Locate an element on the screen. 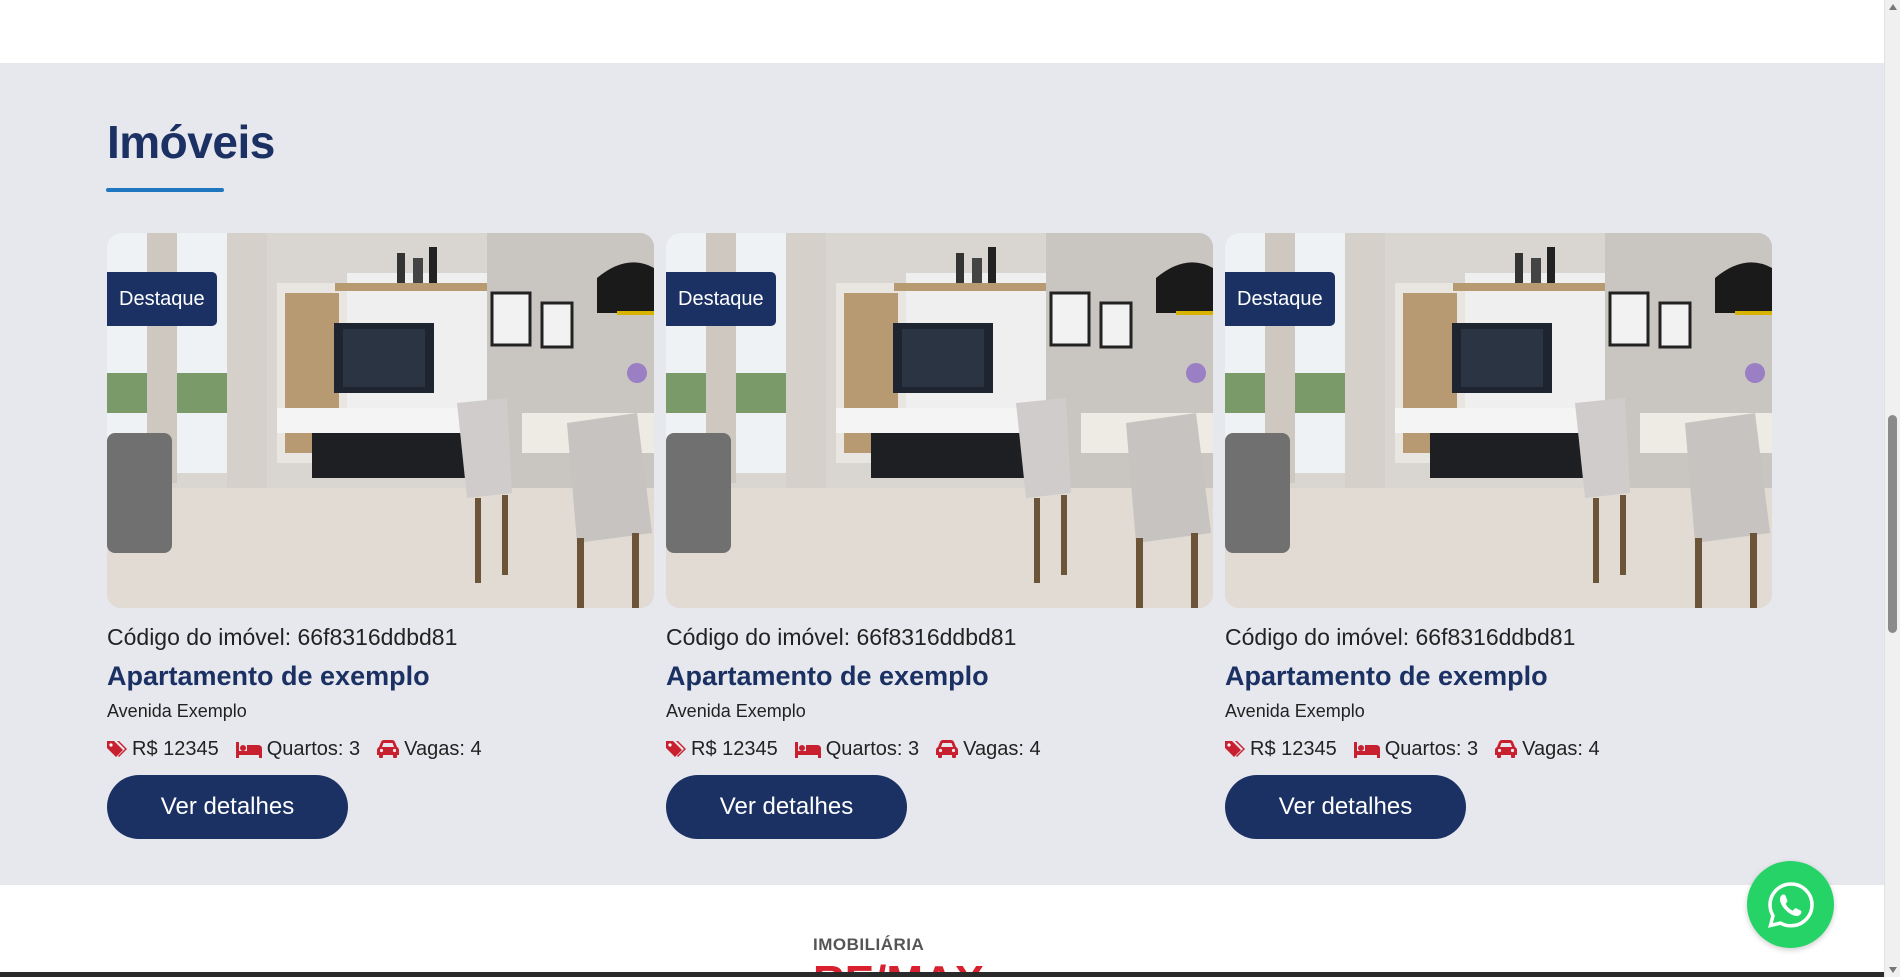 The height and width of the screenshot is (977, 1900). top-white-area is located at coordinates (942, 31).